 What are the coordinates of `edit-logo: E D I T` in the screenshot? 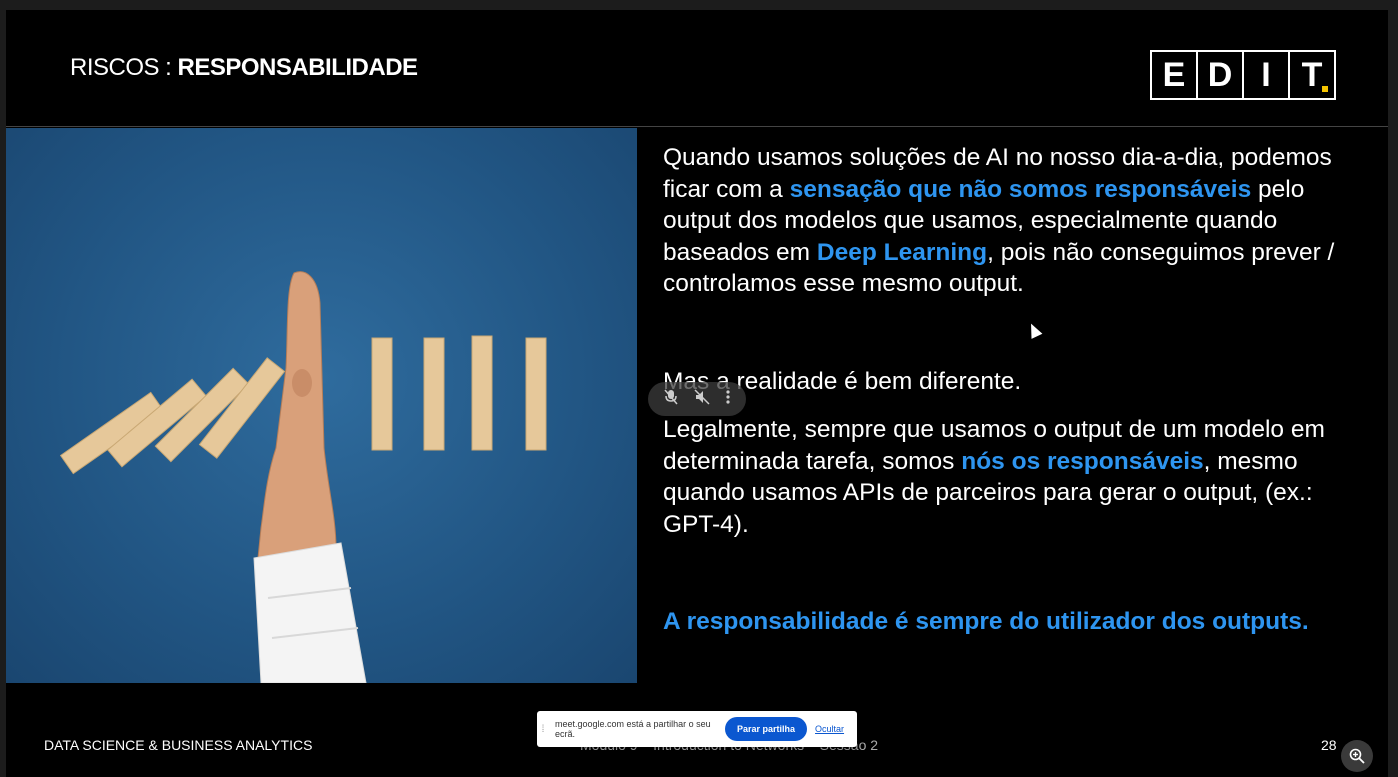 It's located at (1243, 75).